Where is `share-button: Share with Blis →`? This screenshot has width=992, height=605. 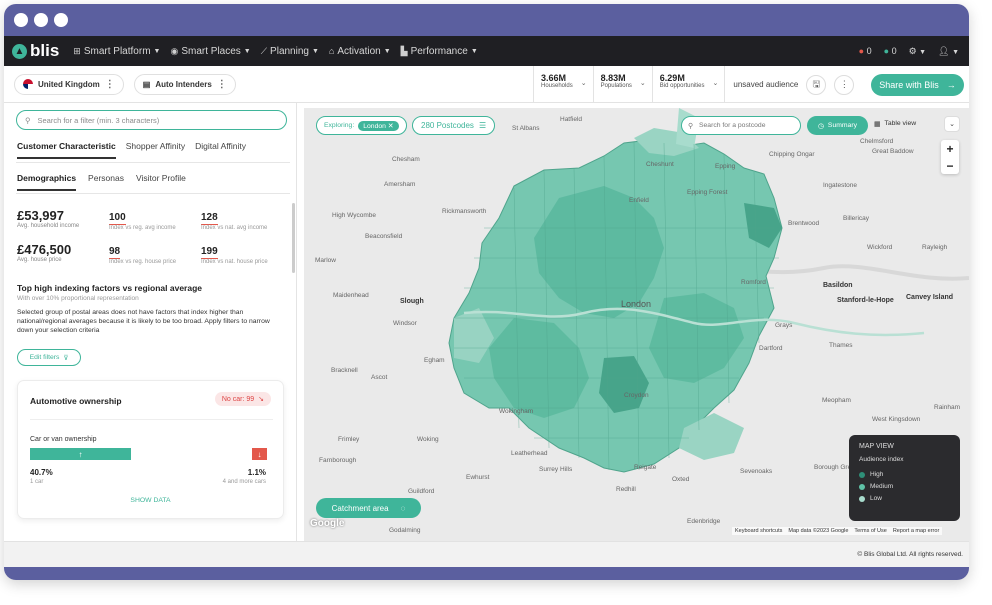
share-button: Share with Blis → is located at coordinates (917, 85).